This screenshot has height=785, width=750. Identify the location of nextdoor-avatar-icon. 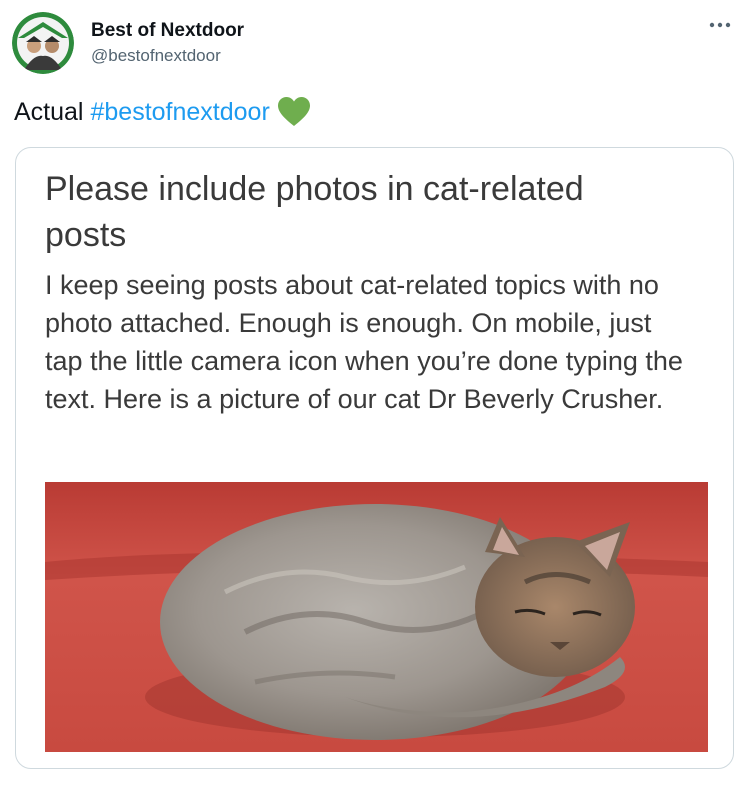
(43, 43).